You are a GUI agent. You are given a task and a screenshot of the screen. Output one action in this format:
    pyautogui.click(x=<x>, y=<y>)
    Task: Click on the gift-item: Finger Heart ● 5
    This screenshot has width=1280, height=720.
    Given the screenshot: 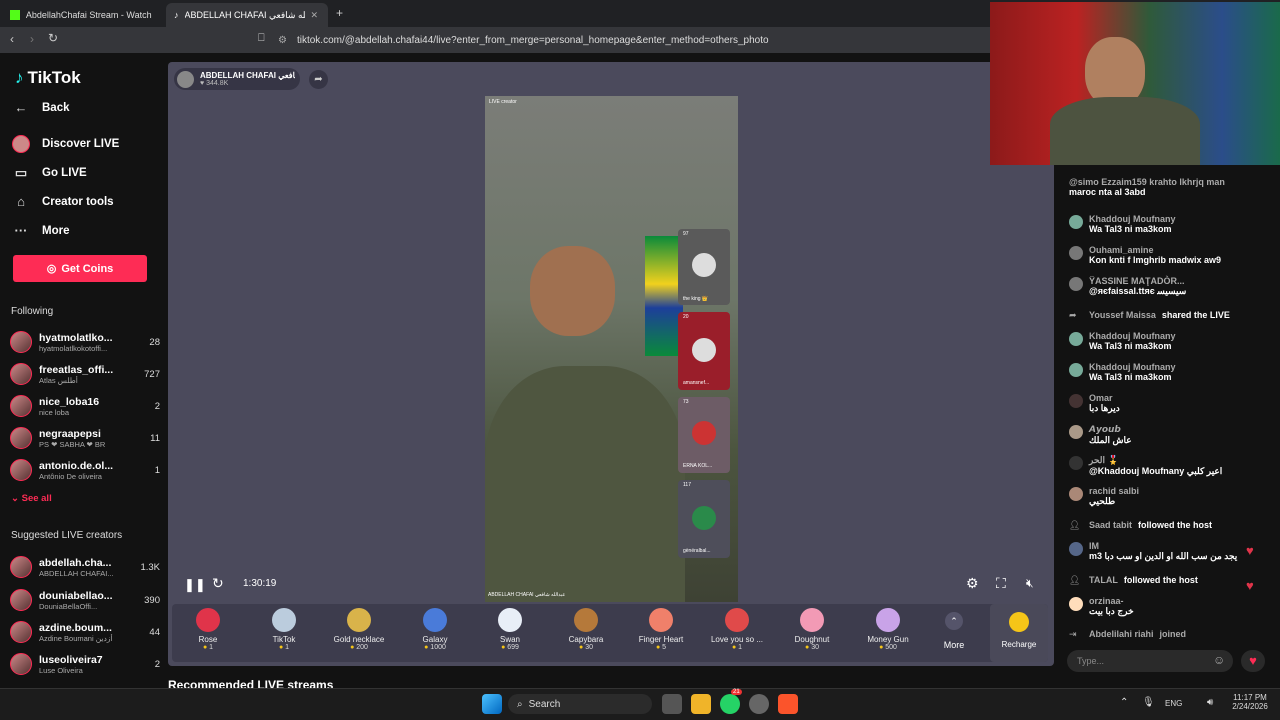 What is the action you would take?
    pyautogui.click(x=661, y=628)
    